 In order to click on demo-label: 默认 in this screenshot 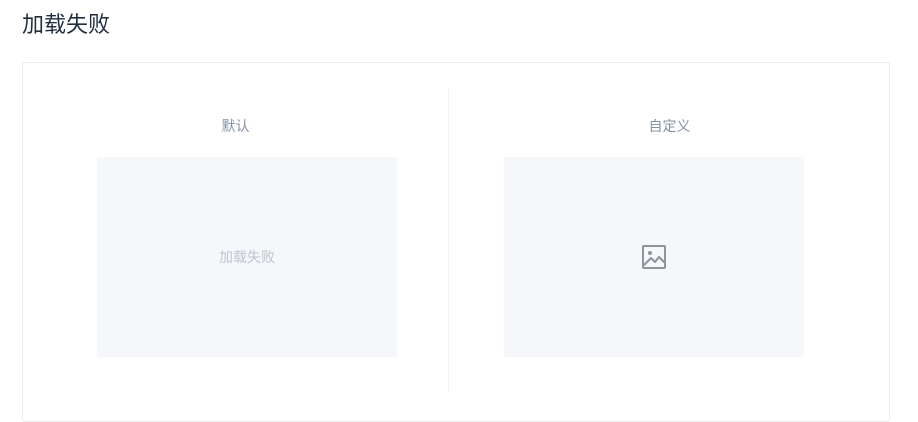, I will do `click(235, 127)`.